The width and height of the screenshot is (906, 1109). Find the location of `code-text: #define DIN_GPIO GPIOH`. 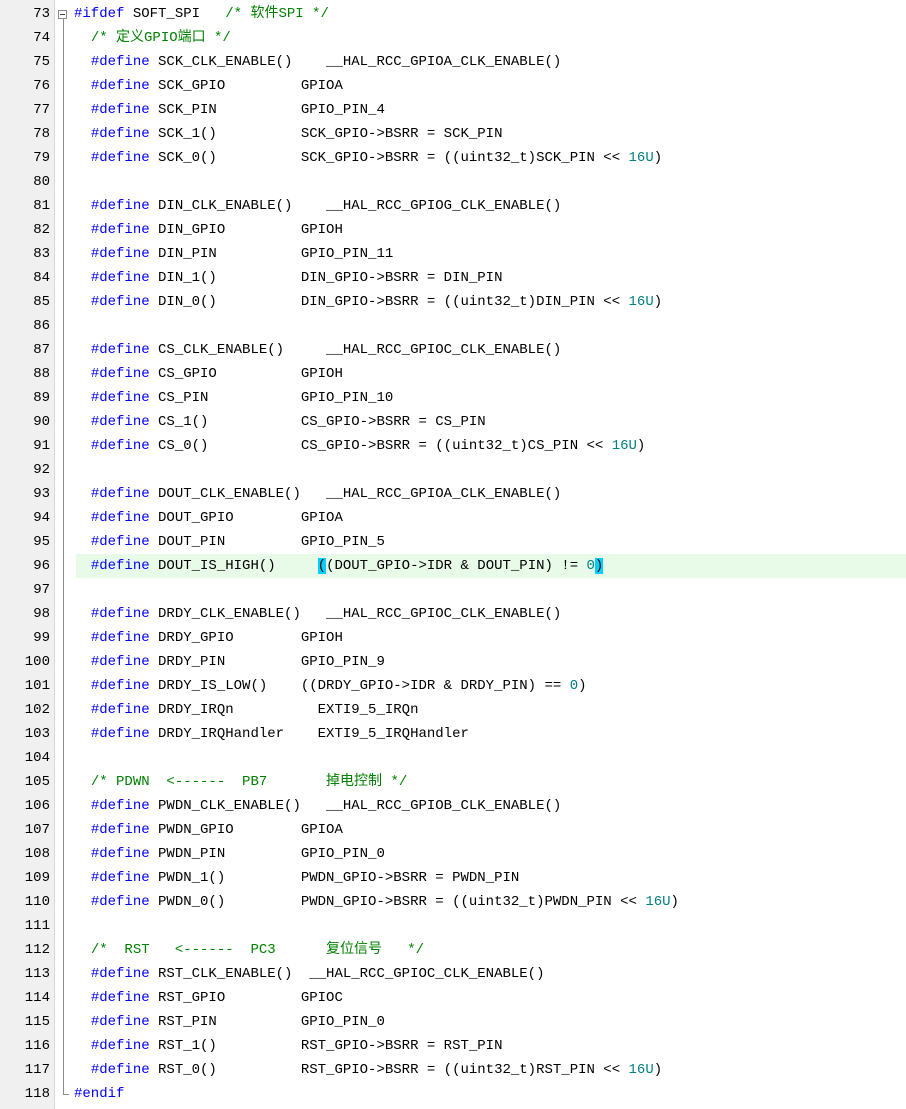

code-text: #define DIN_GPIO GPIOH is located at coordinates (208, 230).